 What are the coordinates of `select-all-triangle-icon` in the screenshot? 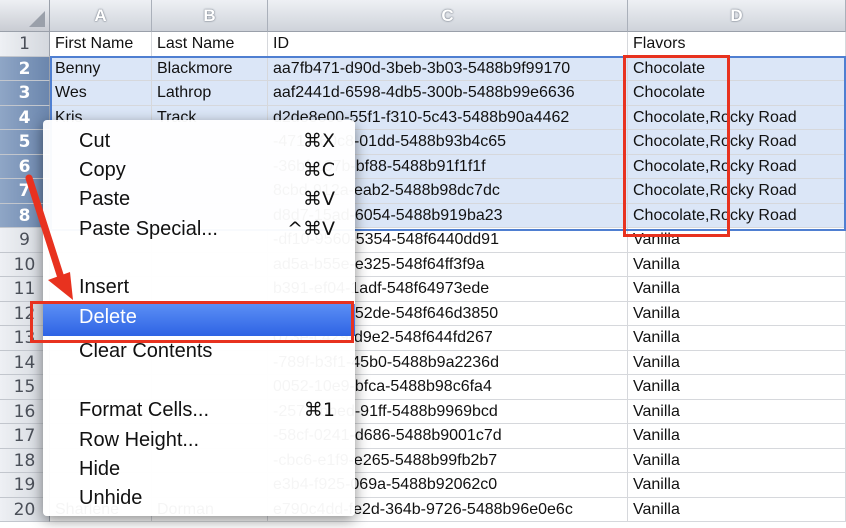 It's located at (37, 19).